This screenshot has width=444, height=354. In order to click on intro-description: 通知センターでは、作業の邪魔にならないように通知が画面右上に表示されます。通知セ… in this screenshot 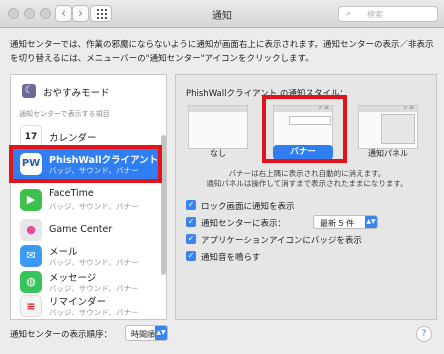, I will do `click(222, 52)`.